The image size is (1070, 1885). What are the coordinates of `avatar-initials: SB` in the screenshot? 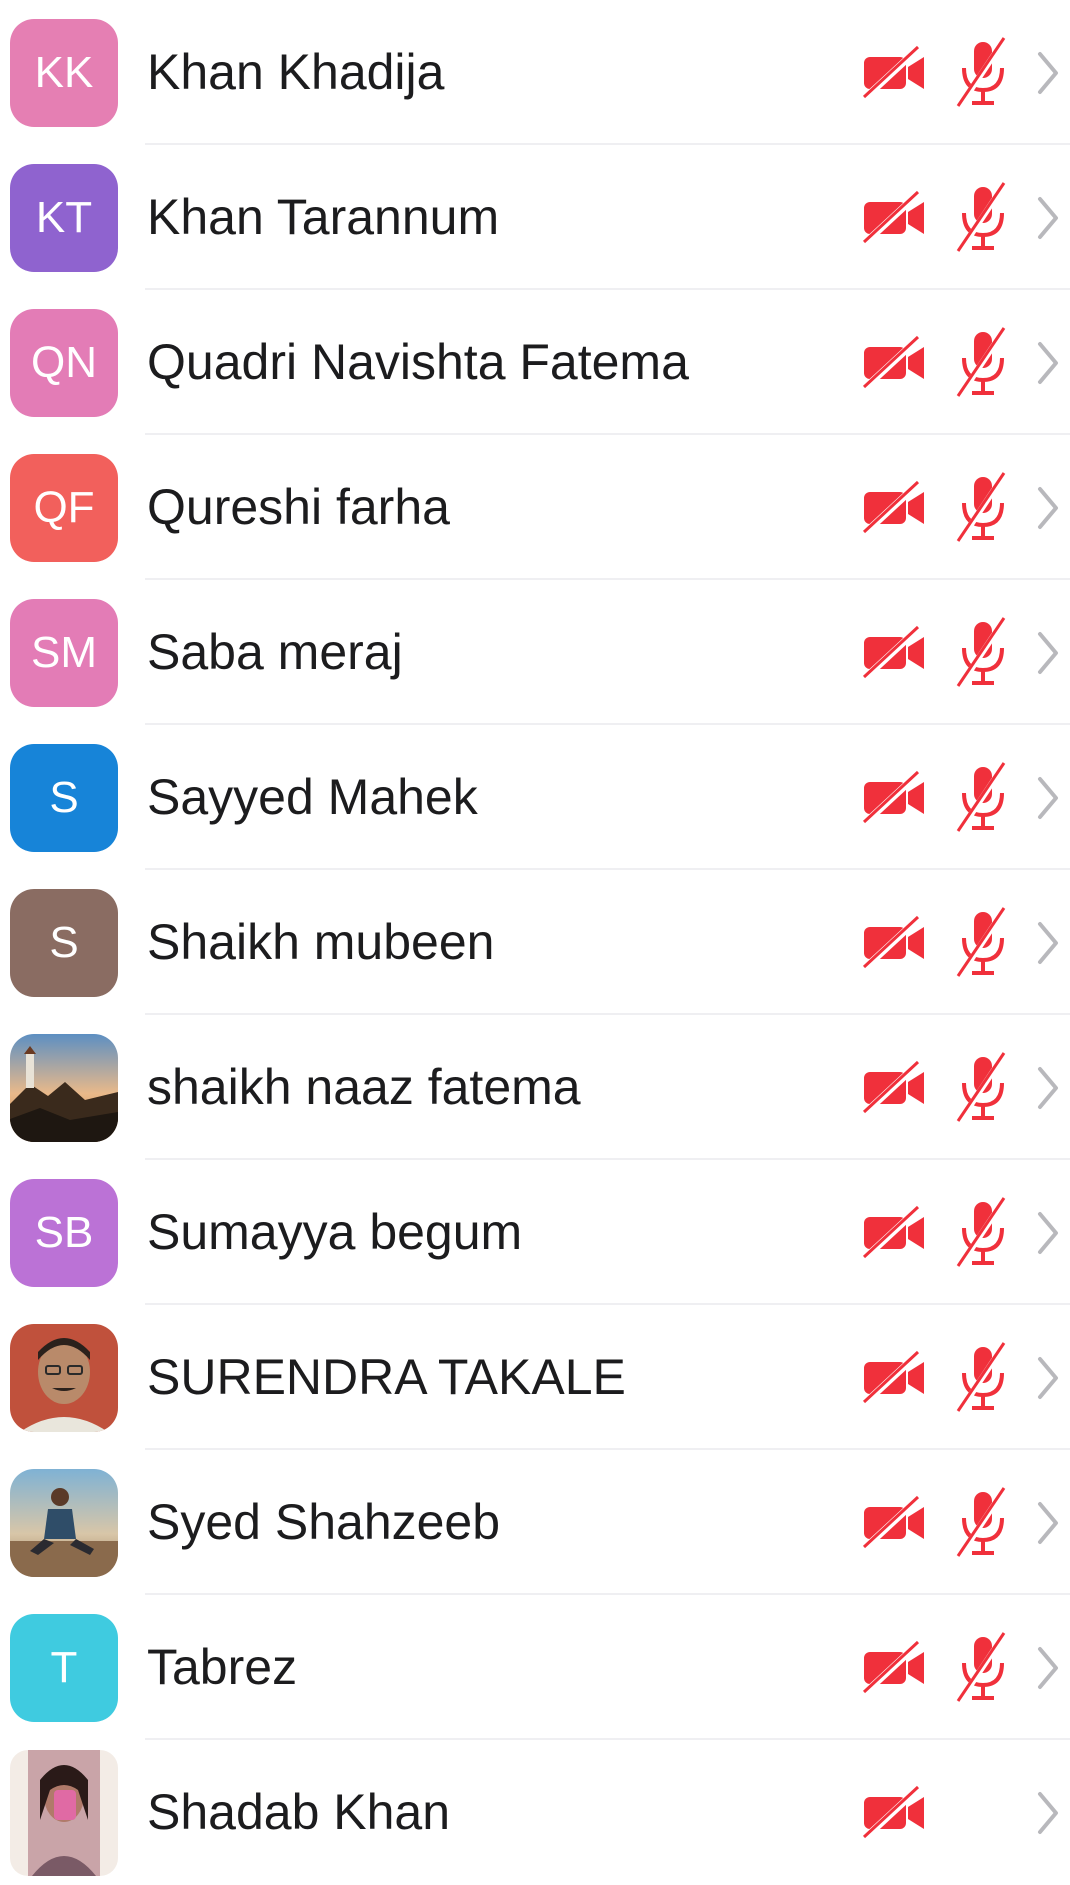 It's located at (64, 1232).